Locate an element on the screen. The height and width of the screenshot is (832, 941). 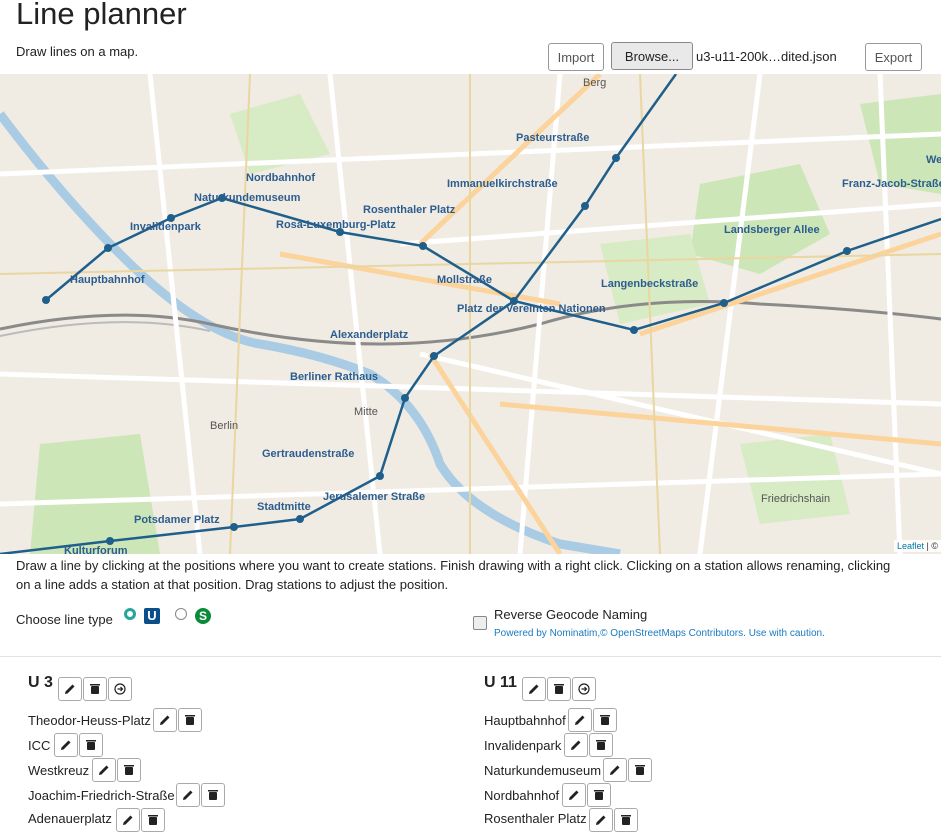
export-button: Export is located at coordinates (893, 57).